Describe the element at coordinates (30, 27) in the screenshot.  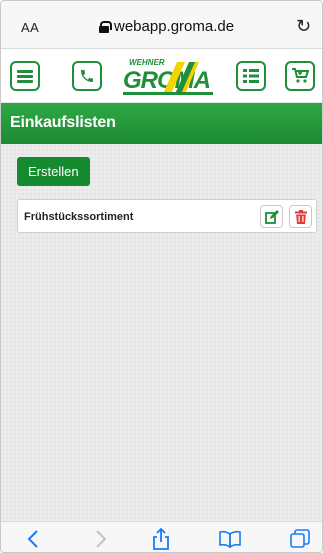
I see `text-size-button: AA` at that location.